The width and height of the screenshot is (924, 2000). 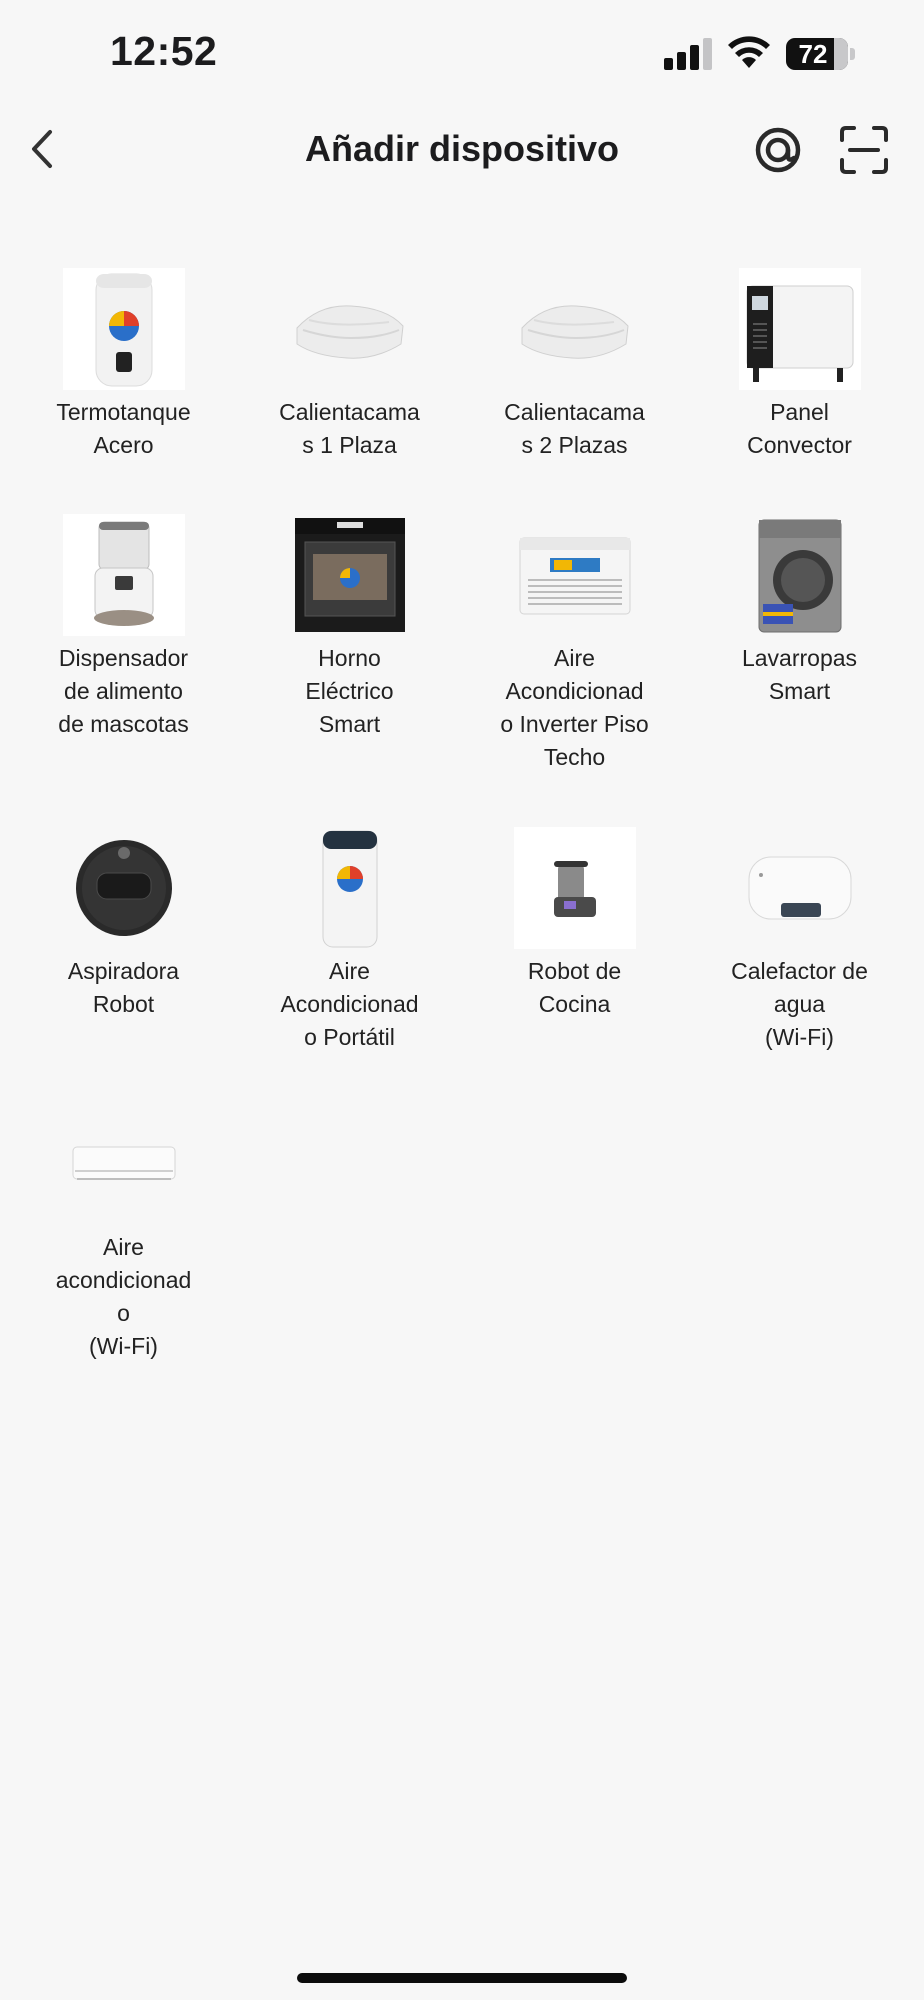 I want to click on device-horno-electrico-smart: Horno Eléctrico Smart, so click(x=349, y=627).